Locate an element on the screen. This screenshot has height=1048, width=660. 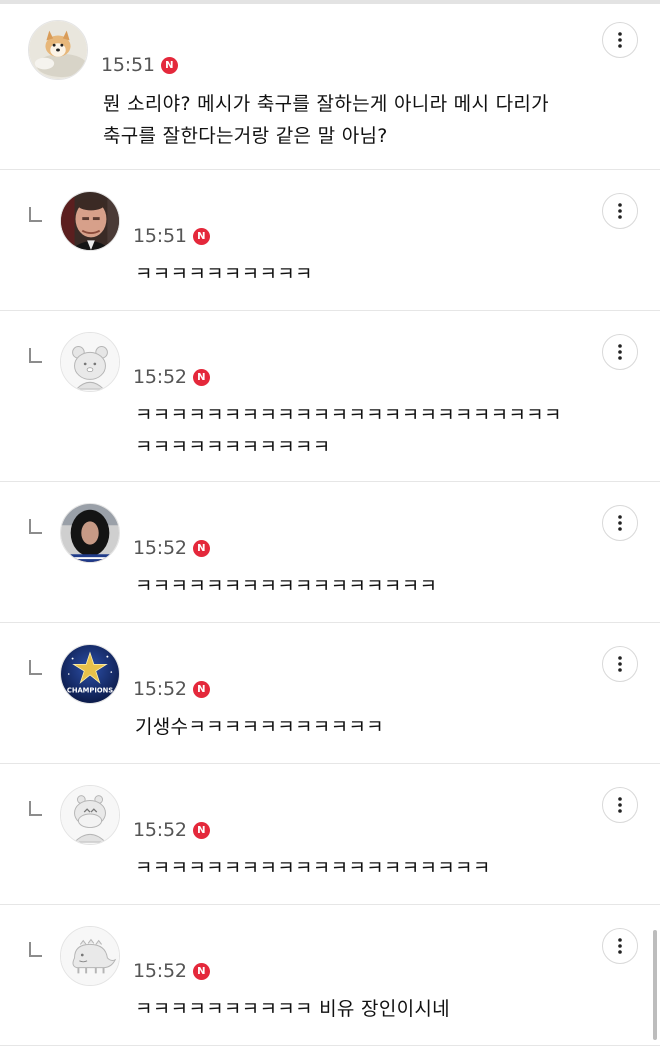
comment-text: ㅋㅋㅋㅋㅋㅋㅋㅋㅋㅋ 비유 장인이시네 is located at coordinates (370, 1009).